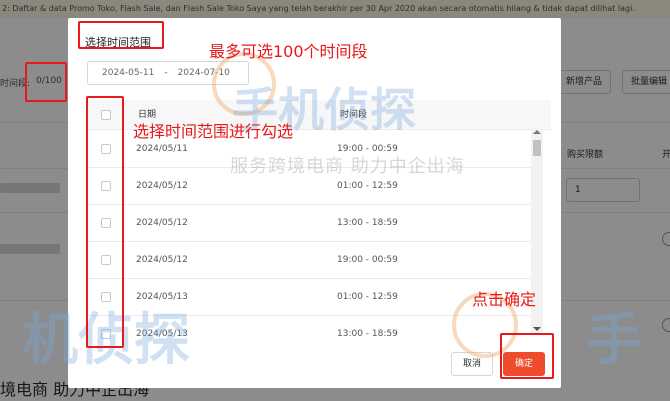 This screenshot has height=401, width=670. What do you see at coordinates (347, 166) in the screenshot?
I see `watermark-slogan: 服务跨境电商 助力中企出海` at bounding box center [347, 166].